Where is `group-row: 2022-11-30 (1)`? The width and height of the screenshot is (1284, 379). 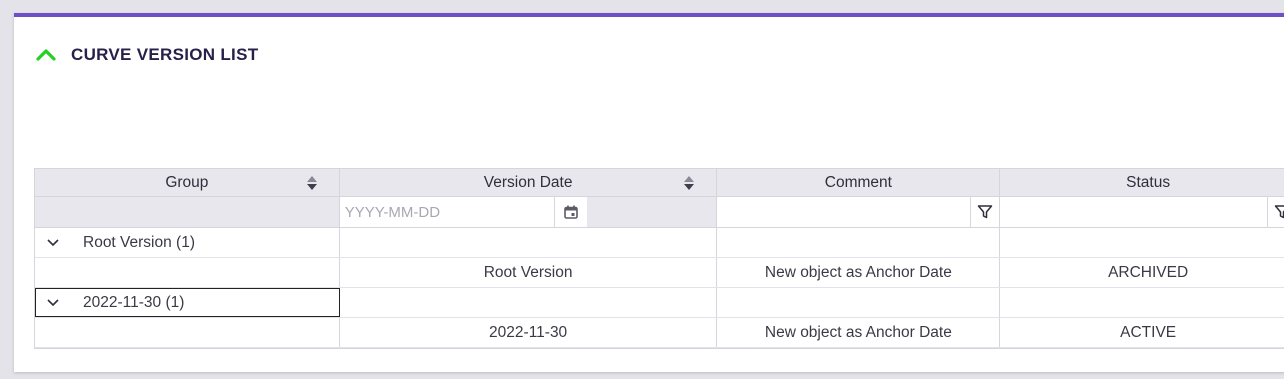 group-row: 2022-11-30 (1) is located at coordinates (659, 303).